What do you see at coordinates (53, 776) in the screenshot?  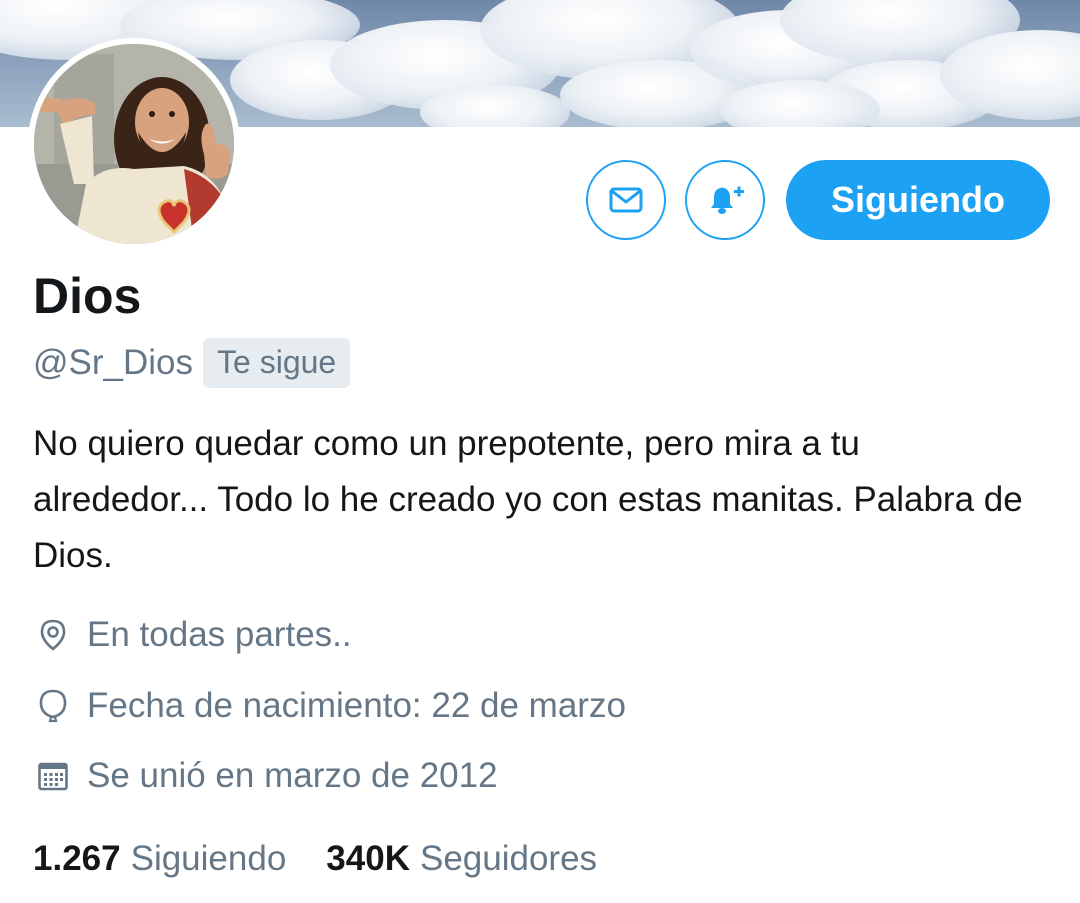 I see `calendar-icon` at bounding box center [53, 776].